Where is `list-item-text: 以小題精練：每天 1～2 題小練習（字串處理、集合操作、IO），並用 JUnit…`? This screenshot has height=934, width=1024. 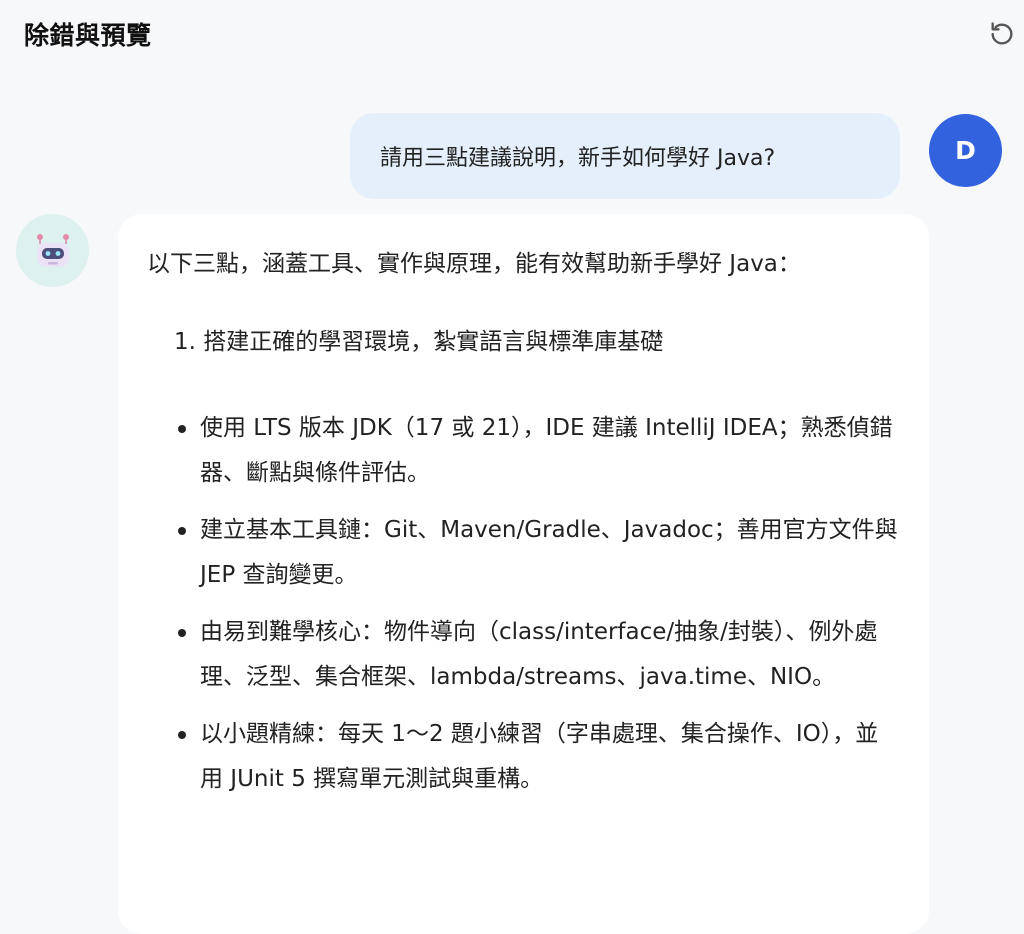 list-item-text: 以小題精練：每天 1～2 題小練習（字串處理、集合操作、IO），並用 JUnit… is located at coordinates (539, 756).